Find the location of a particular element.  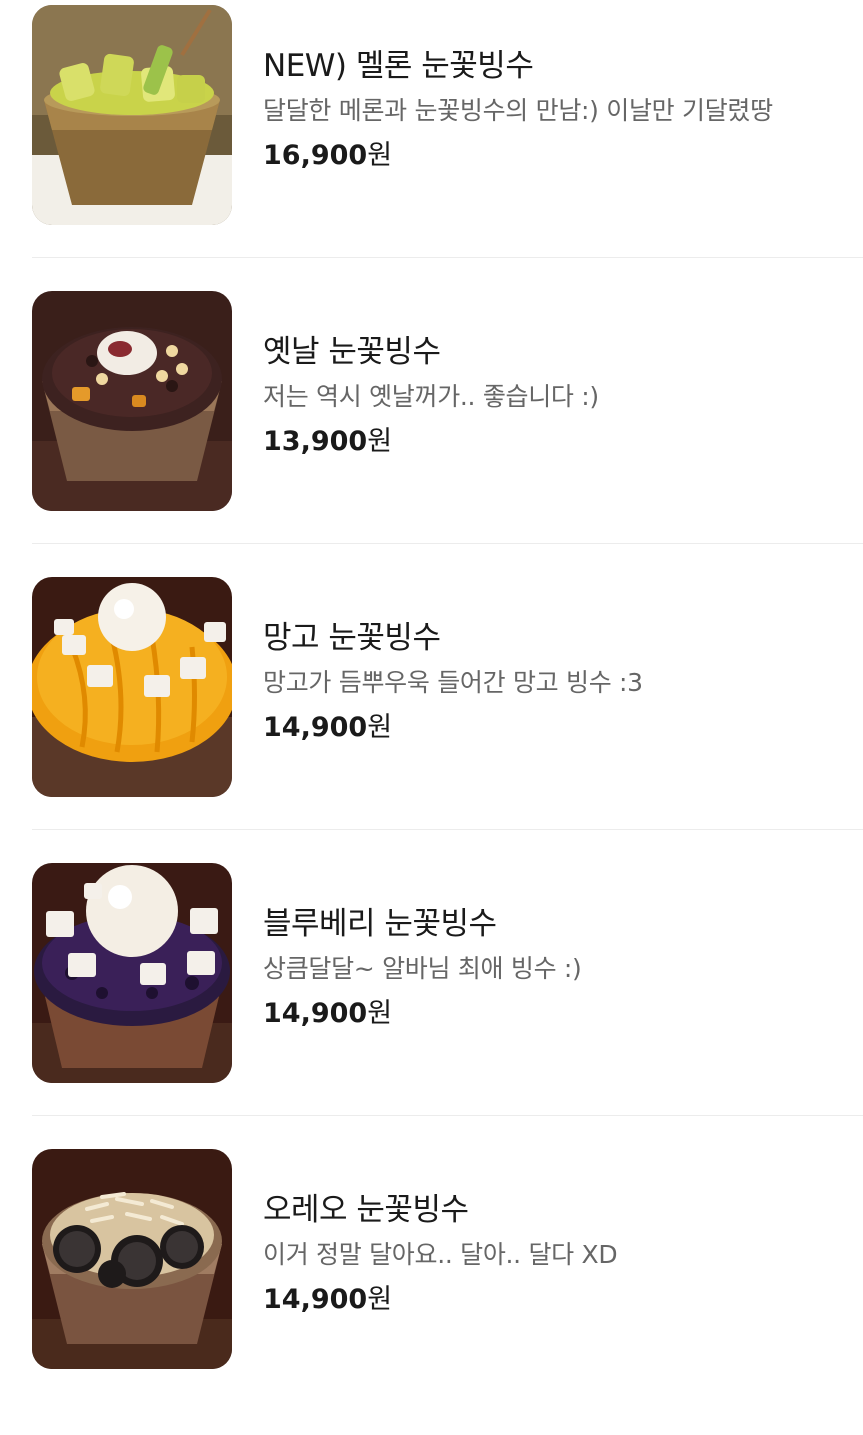

menu-item-info: 오레오 눈꽃빙수 이거 정말 달아요.. 달아.. 달다 XD 14,900원 is located at coordinates (563, 1253).